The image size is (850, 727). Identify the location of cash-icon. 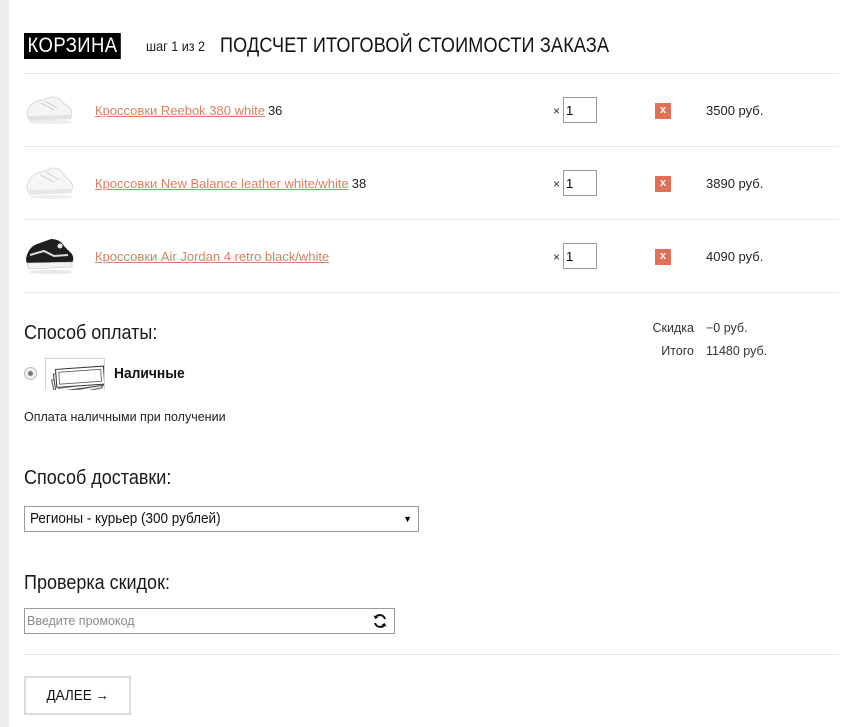
(75, 374).